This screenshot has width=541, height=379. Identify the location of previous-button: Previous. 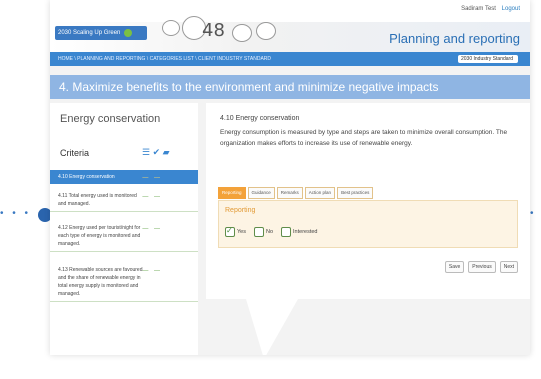
(482, 267).